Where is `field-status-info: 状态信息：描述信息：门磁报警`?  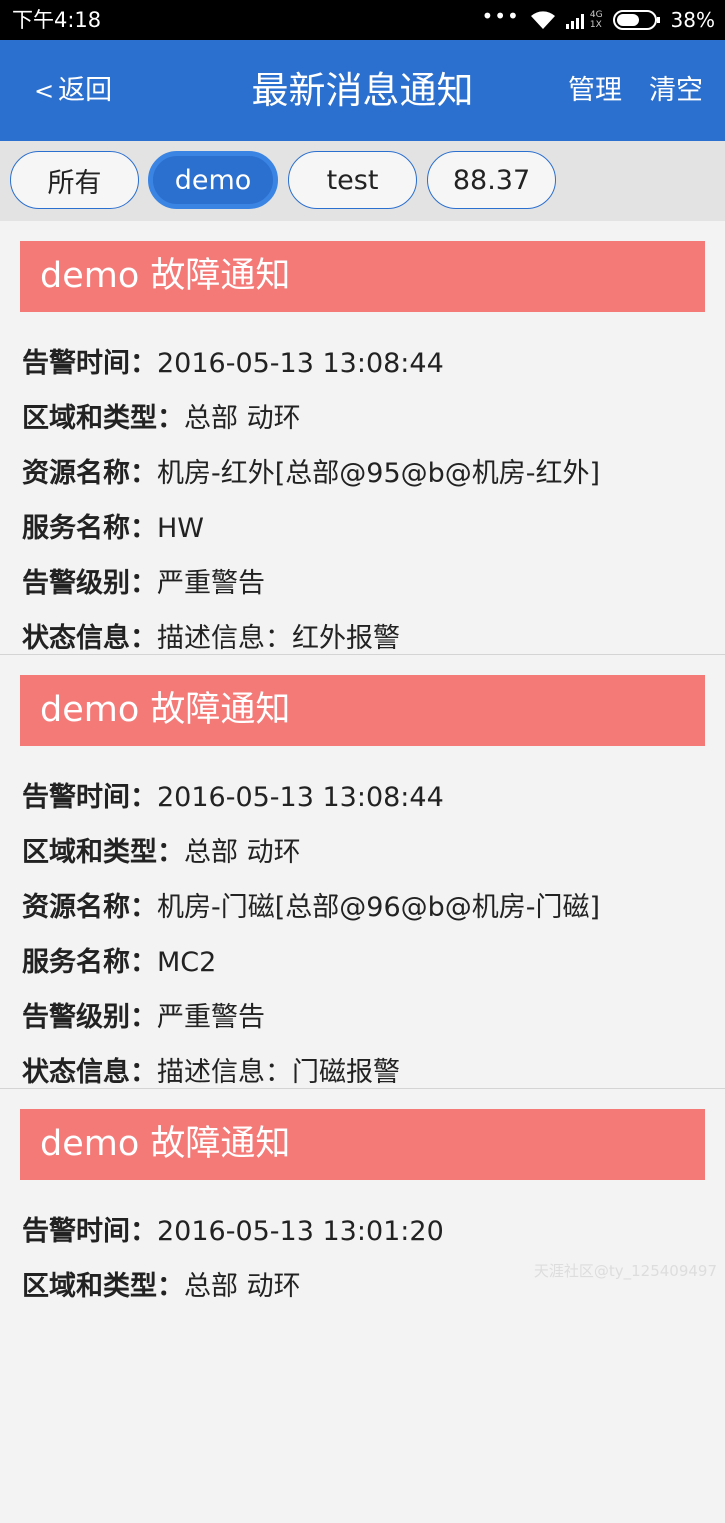
field-status-info: 状态信息：描述信息：门磁报警 is located at coordinates (211, 1072).